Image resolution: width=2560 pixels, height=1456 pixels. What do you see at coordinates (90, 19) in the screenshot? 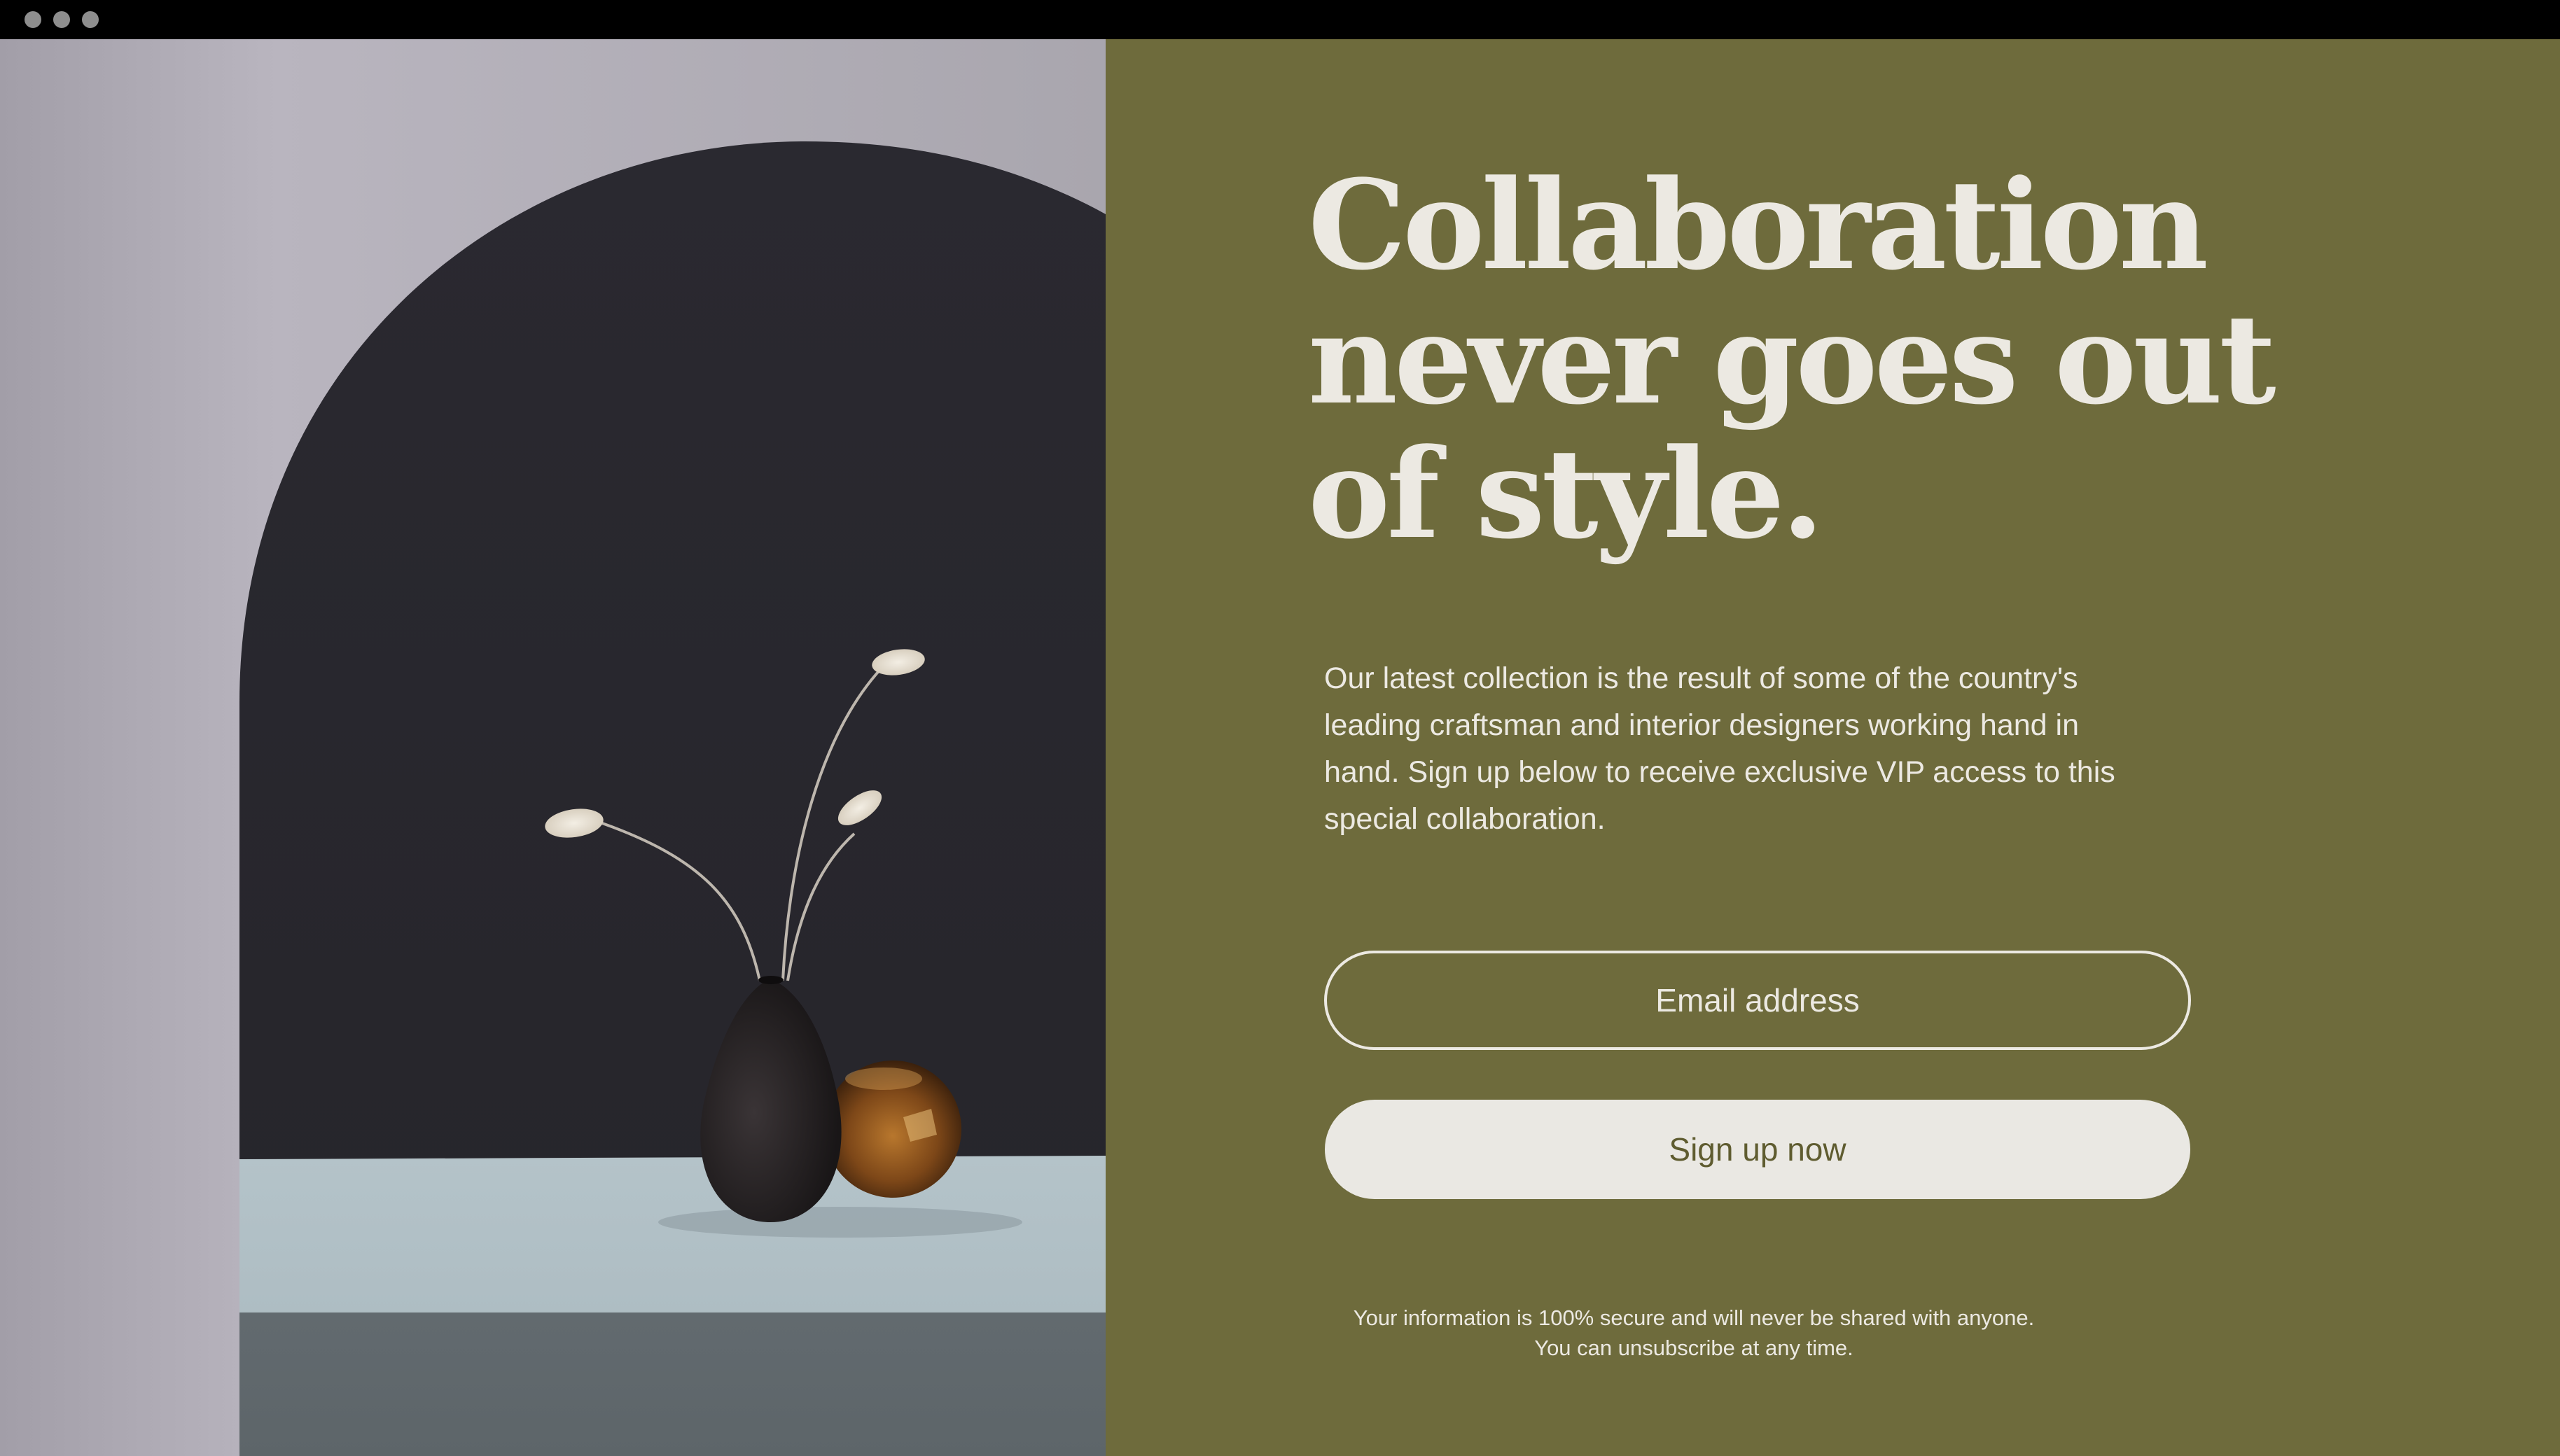
I see `window-maximize-dot` at bounding box center [90, 19].